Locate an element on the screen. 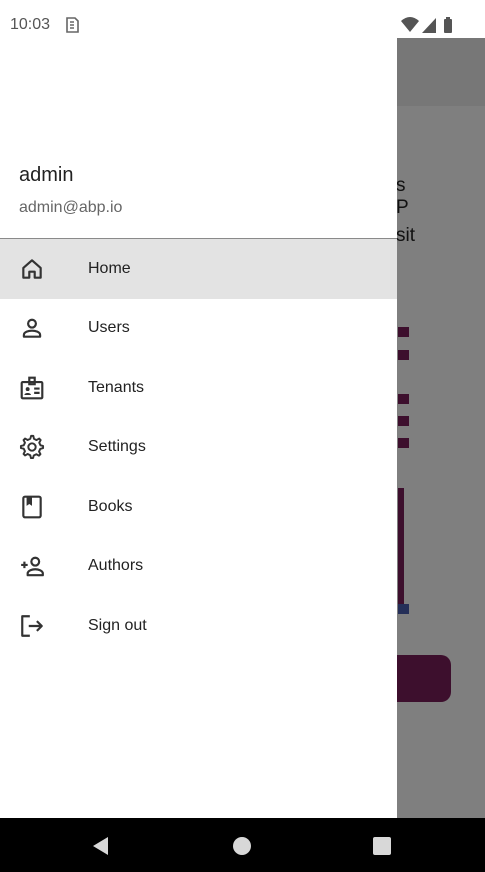  status-time: 10:03 is located at coordinates (30, 24).